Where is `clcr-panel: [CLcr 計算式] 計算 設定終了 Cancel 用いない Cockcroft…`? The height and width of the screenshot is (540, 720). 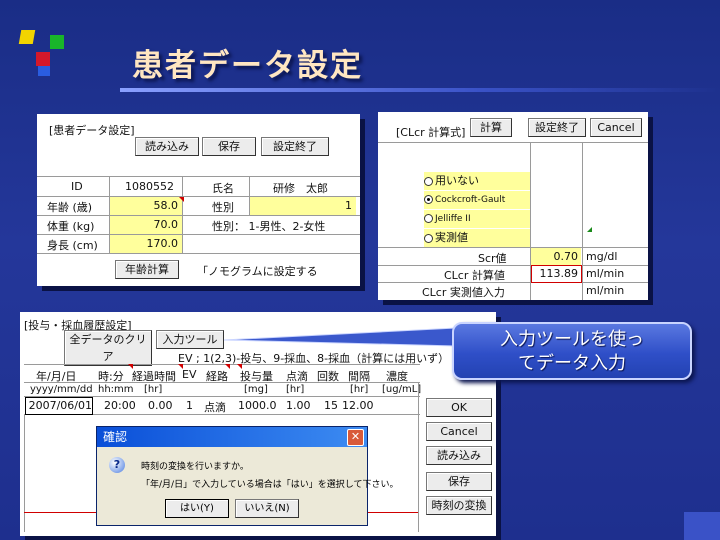
clcr-panel: [CLcr 計算式] 計算 設定終了 Cancel 用いない Cockcroft… is located at coordinates (513, 206).